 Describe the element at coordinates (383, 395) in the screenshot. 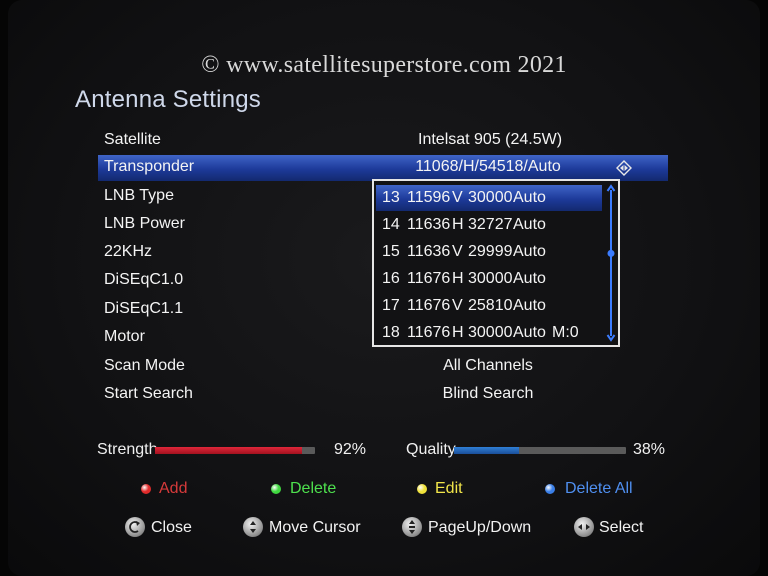

I see `menu-row-start-search: Start Search Blind Search` at that location.